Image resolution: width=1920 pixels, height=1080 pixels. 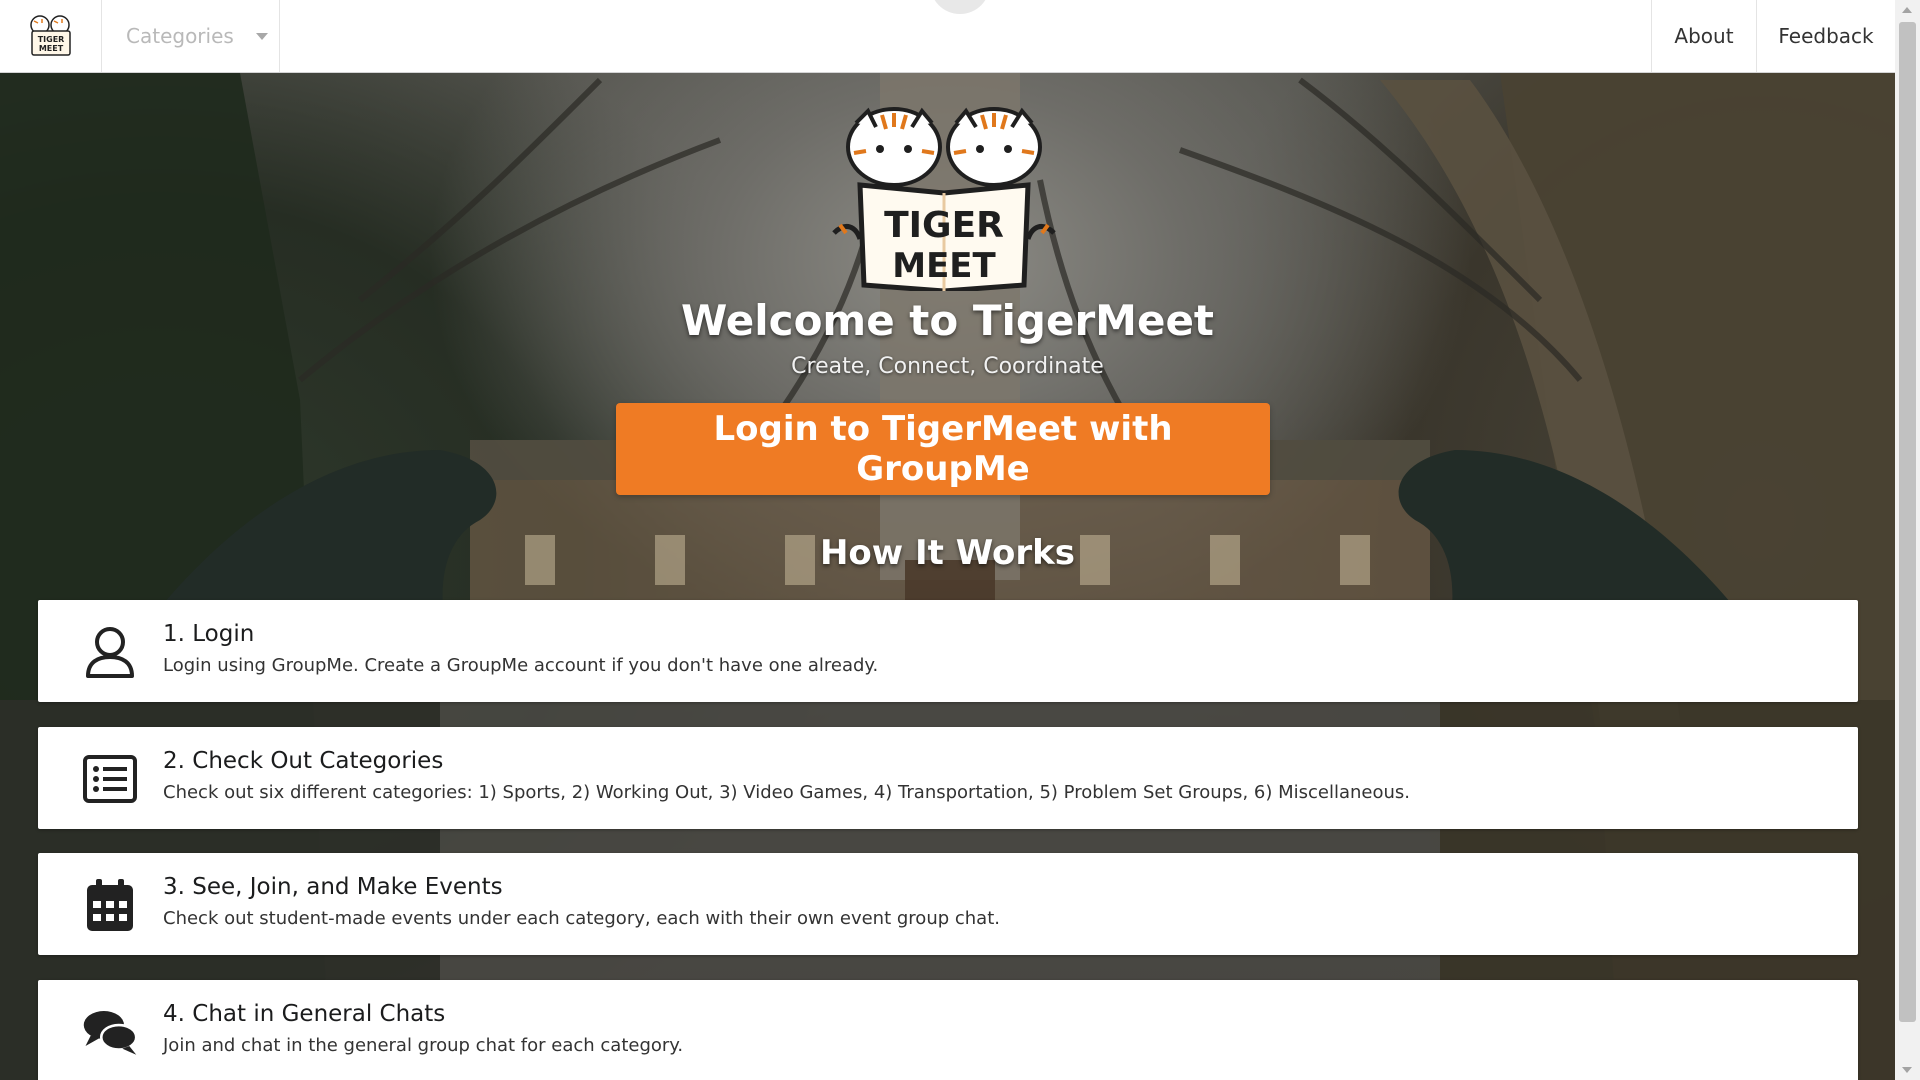 I want to click on hero-subtitle: Create, Connect, Coordinate, so click(x=947, y=366).